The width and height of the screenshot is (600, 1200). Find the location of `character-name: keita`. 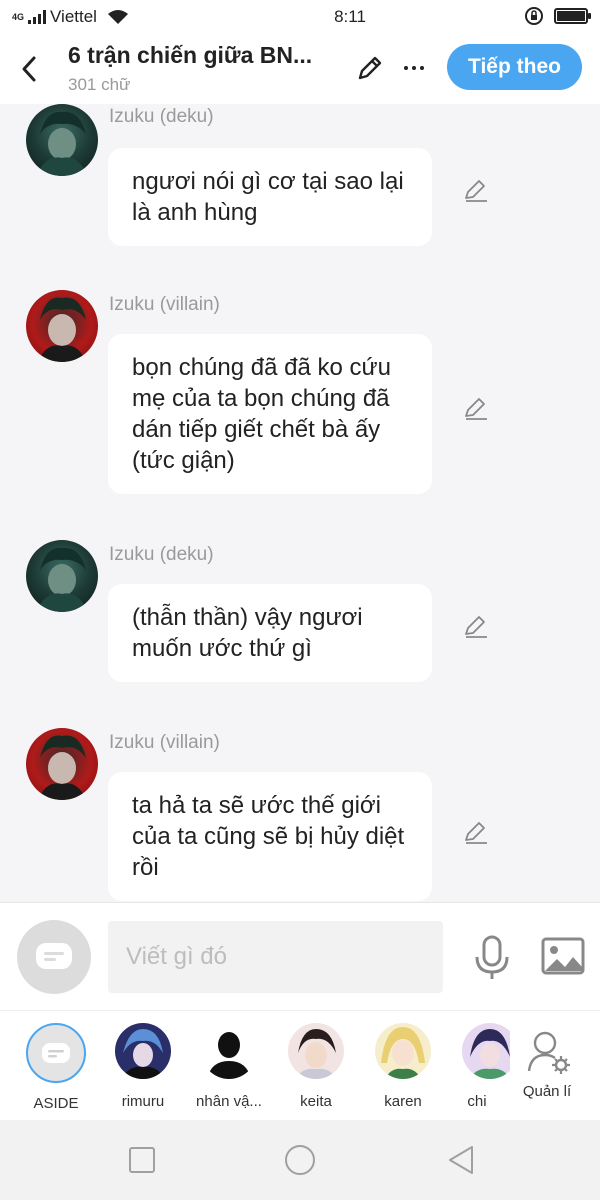

character-name: keita is located at coordinates (316, 1101).